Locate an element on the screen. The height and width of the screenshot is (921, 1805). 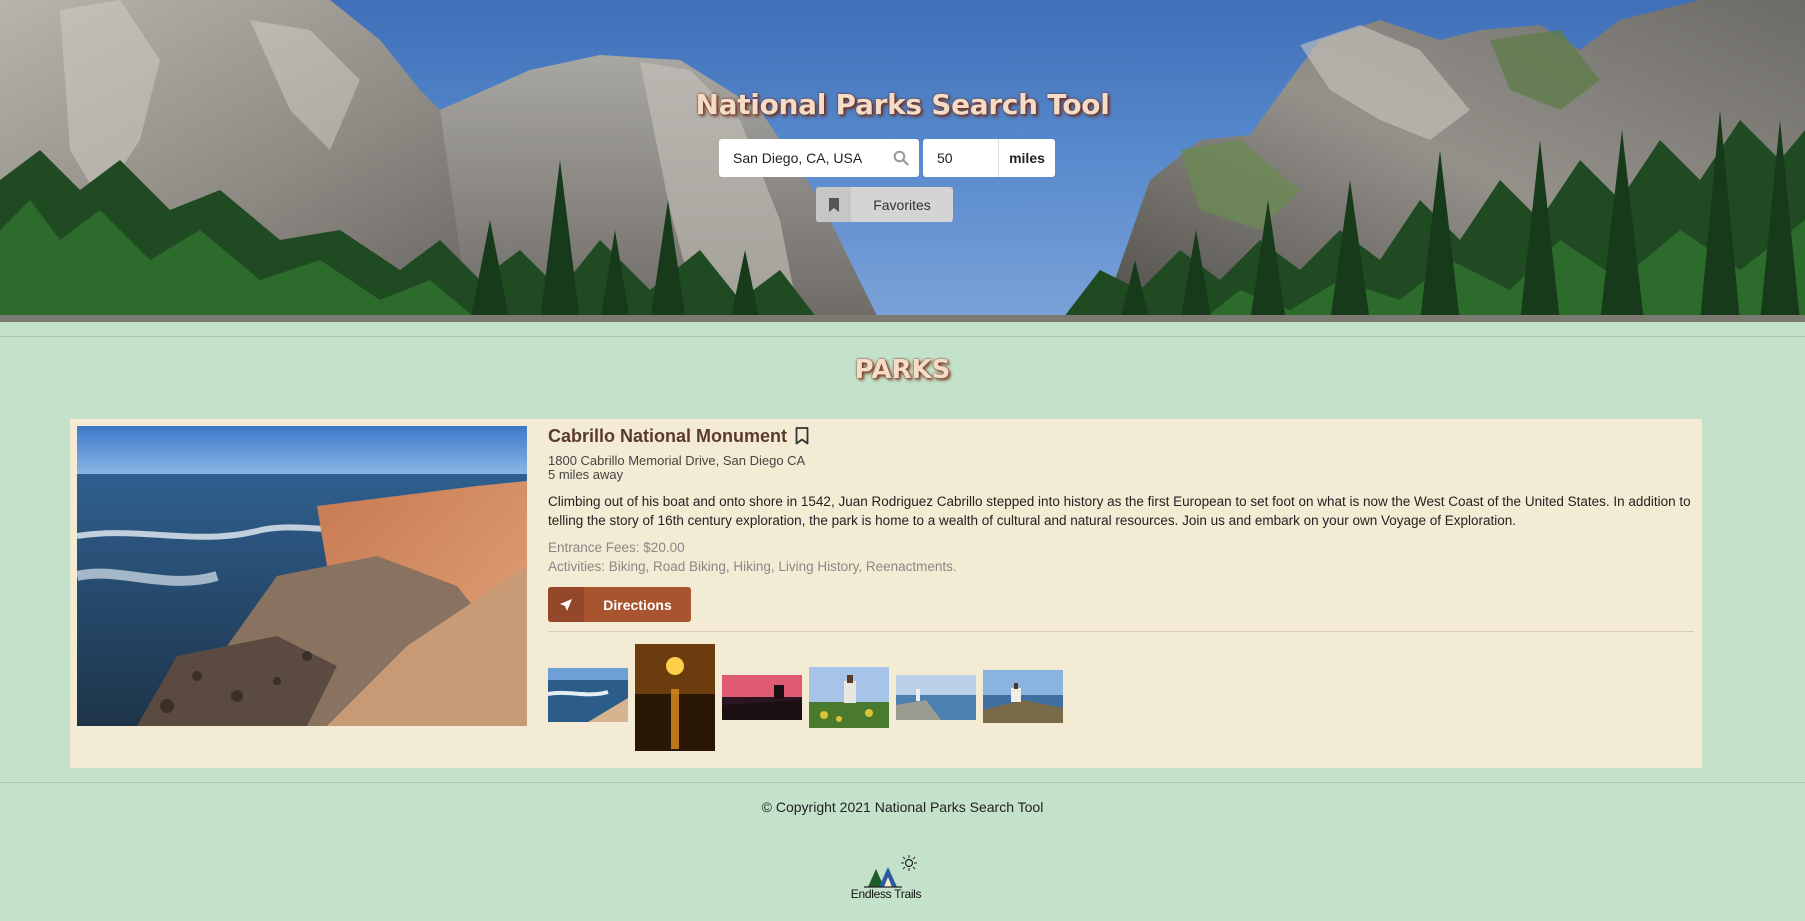
radius-field is located at coordinates (960, 158).